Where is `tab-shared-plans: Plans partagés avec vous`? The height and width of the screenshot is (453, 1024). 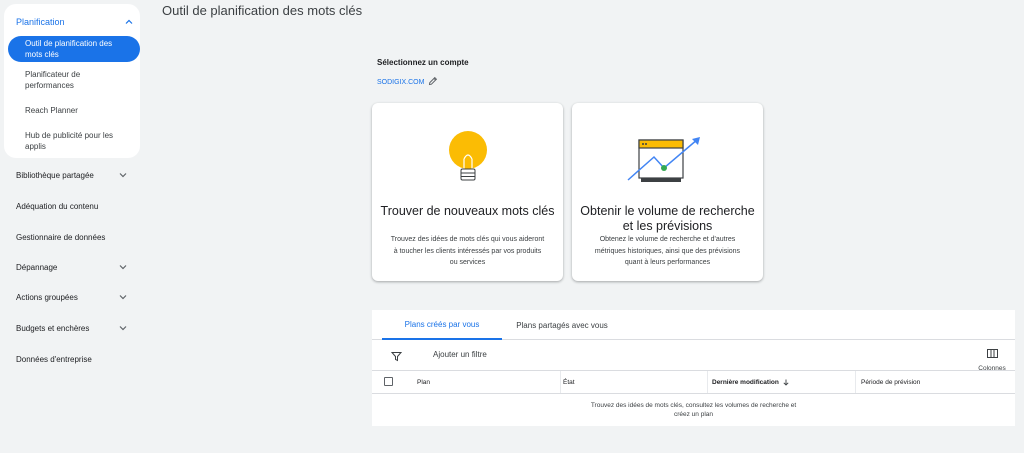
tab-shared-plans: Plans partagés avec vous is located at coordinates (562, 325).